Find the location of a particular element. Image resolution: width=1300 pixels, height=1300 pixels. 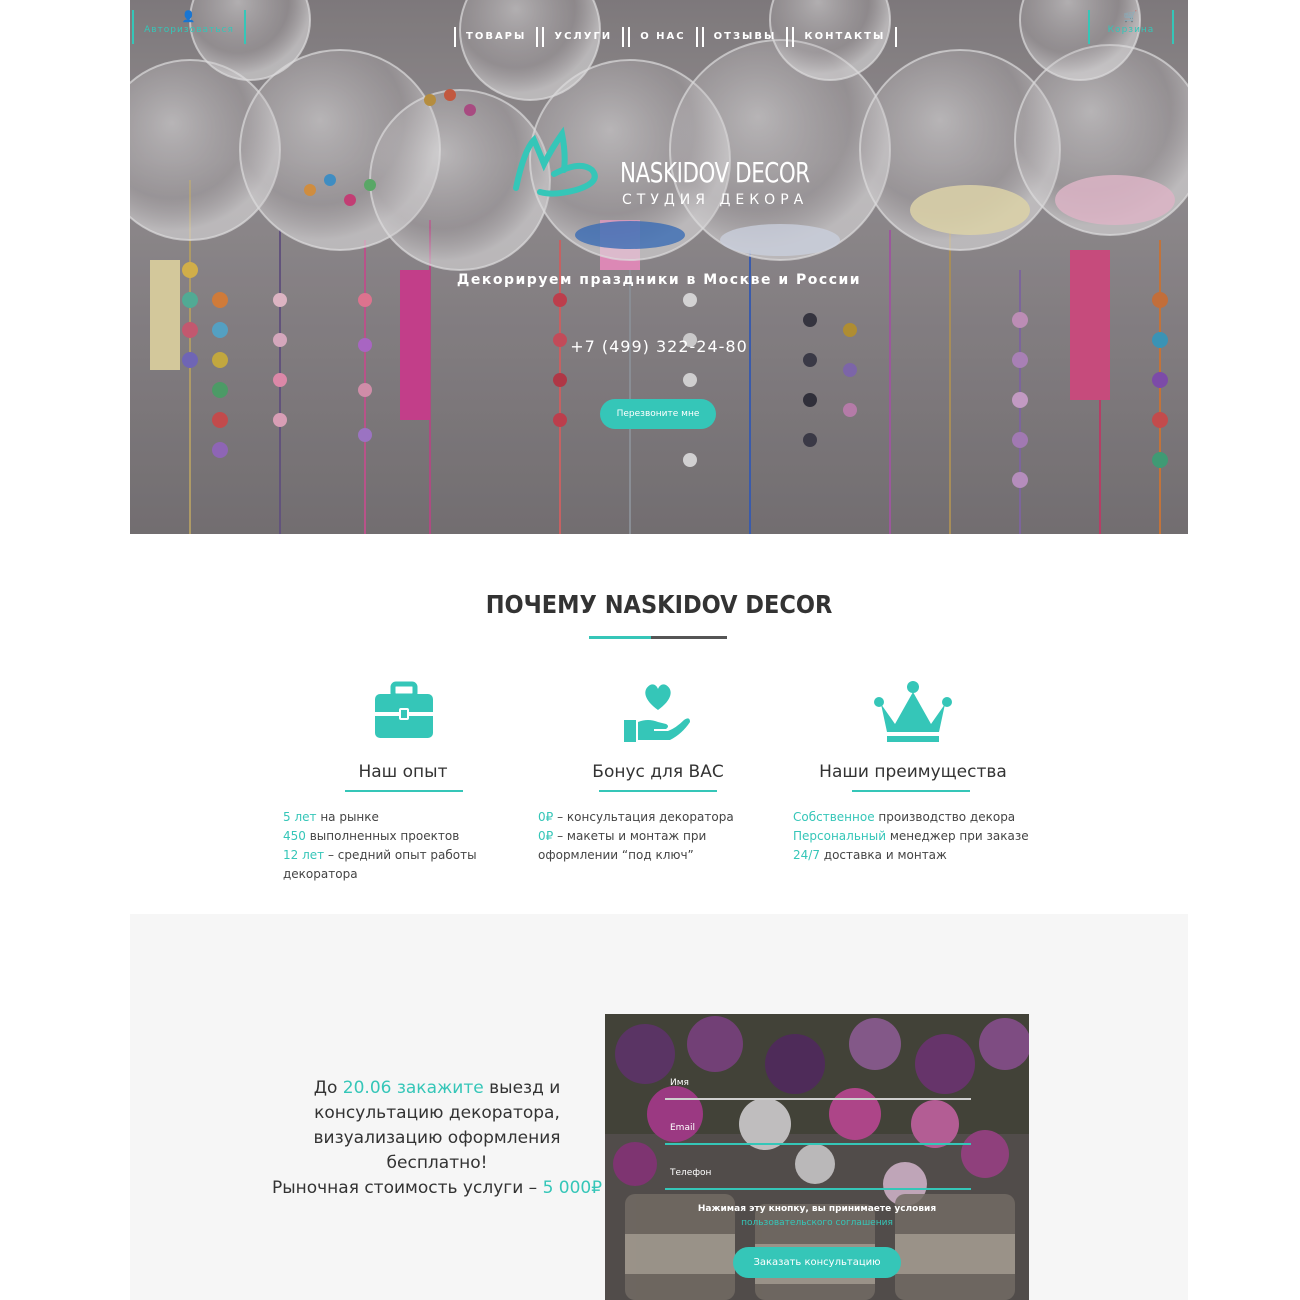

hero-tagline: Декорируем праздники в Москве и России is located at coordinates (659, 280).